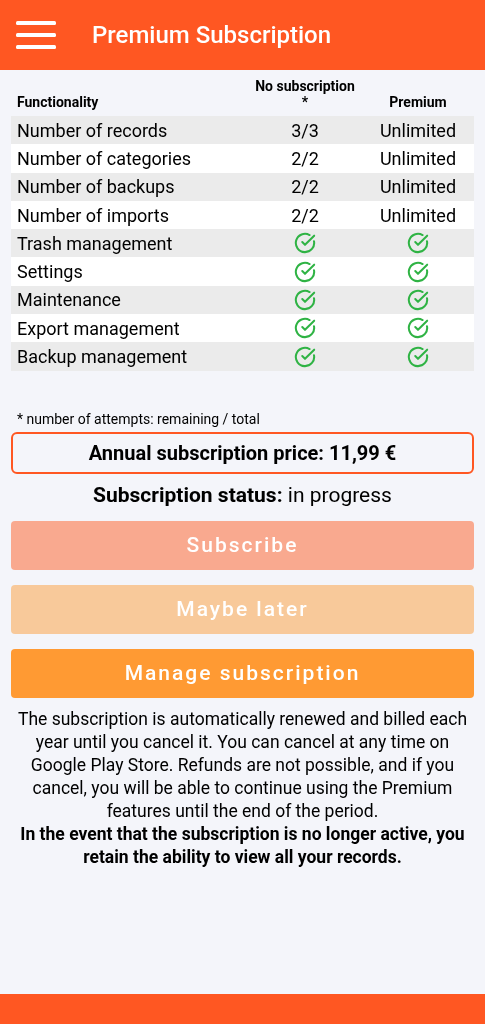  I want to click on table-cell-text: Trash management, so click(95, 243).